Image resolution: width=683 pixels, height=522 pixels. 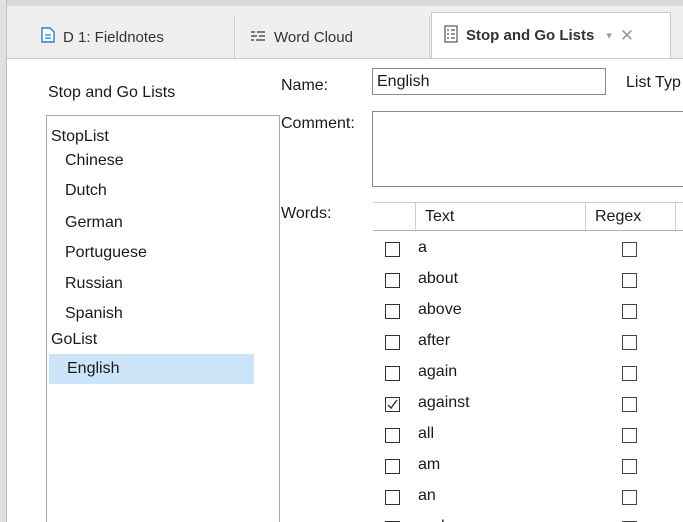 I want to click on table-row: a, so click(x=528, y=249).